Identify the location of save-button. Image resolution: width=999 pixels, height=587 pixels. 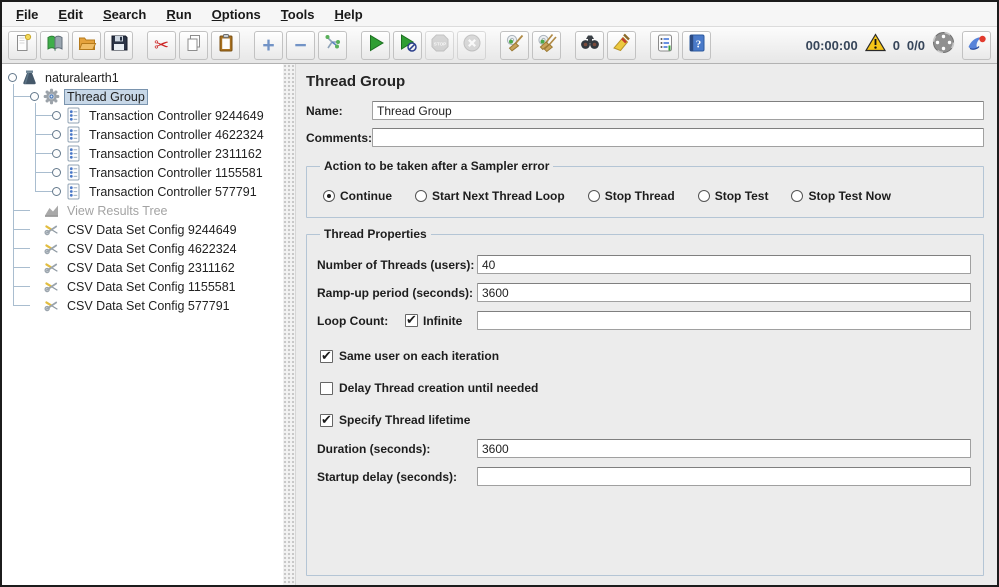
(118, 45).